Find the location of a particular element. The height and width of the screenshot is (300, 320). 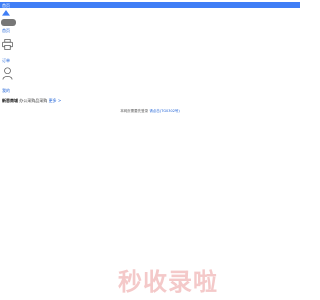

footer-brand: 新思商城 is located at coordinates (10, 100).